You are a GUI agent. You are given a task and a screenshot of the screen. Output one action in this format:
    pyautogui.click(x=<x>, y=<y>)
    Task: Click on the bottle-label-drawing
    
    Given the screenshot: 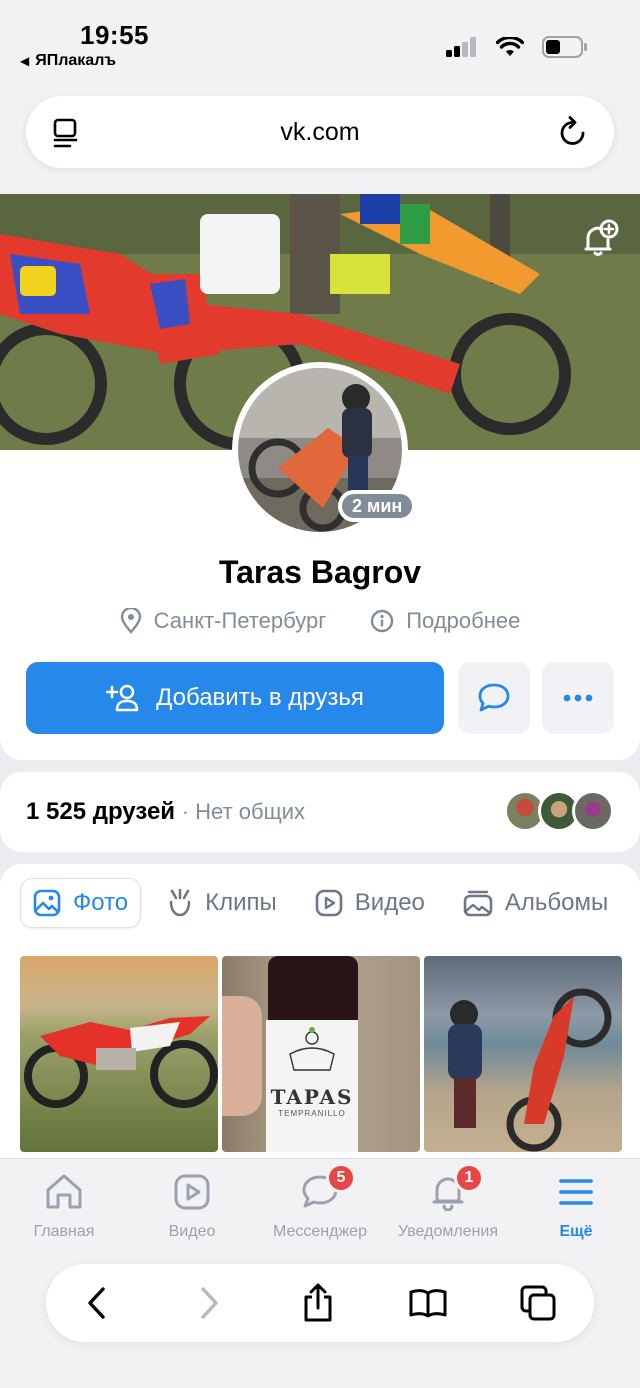 What is the action you would take?
    pyautogui.click(x=312, y=1049)
    